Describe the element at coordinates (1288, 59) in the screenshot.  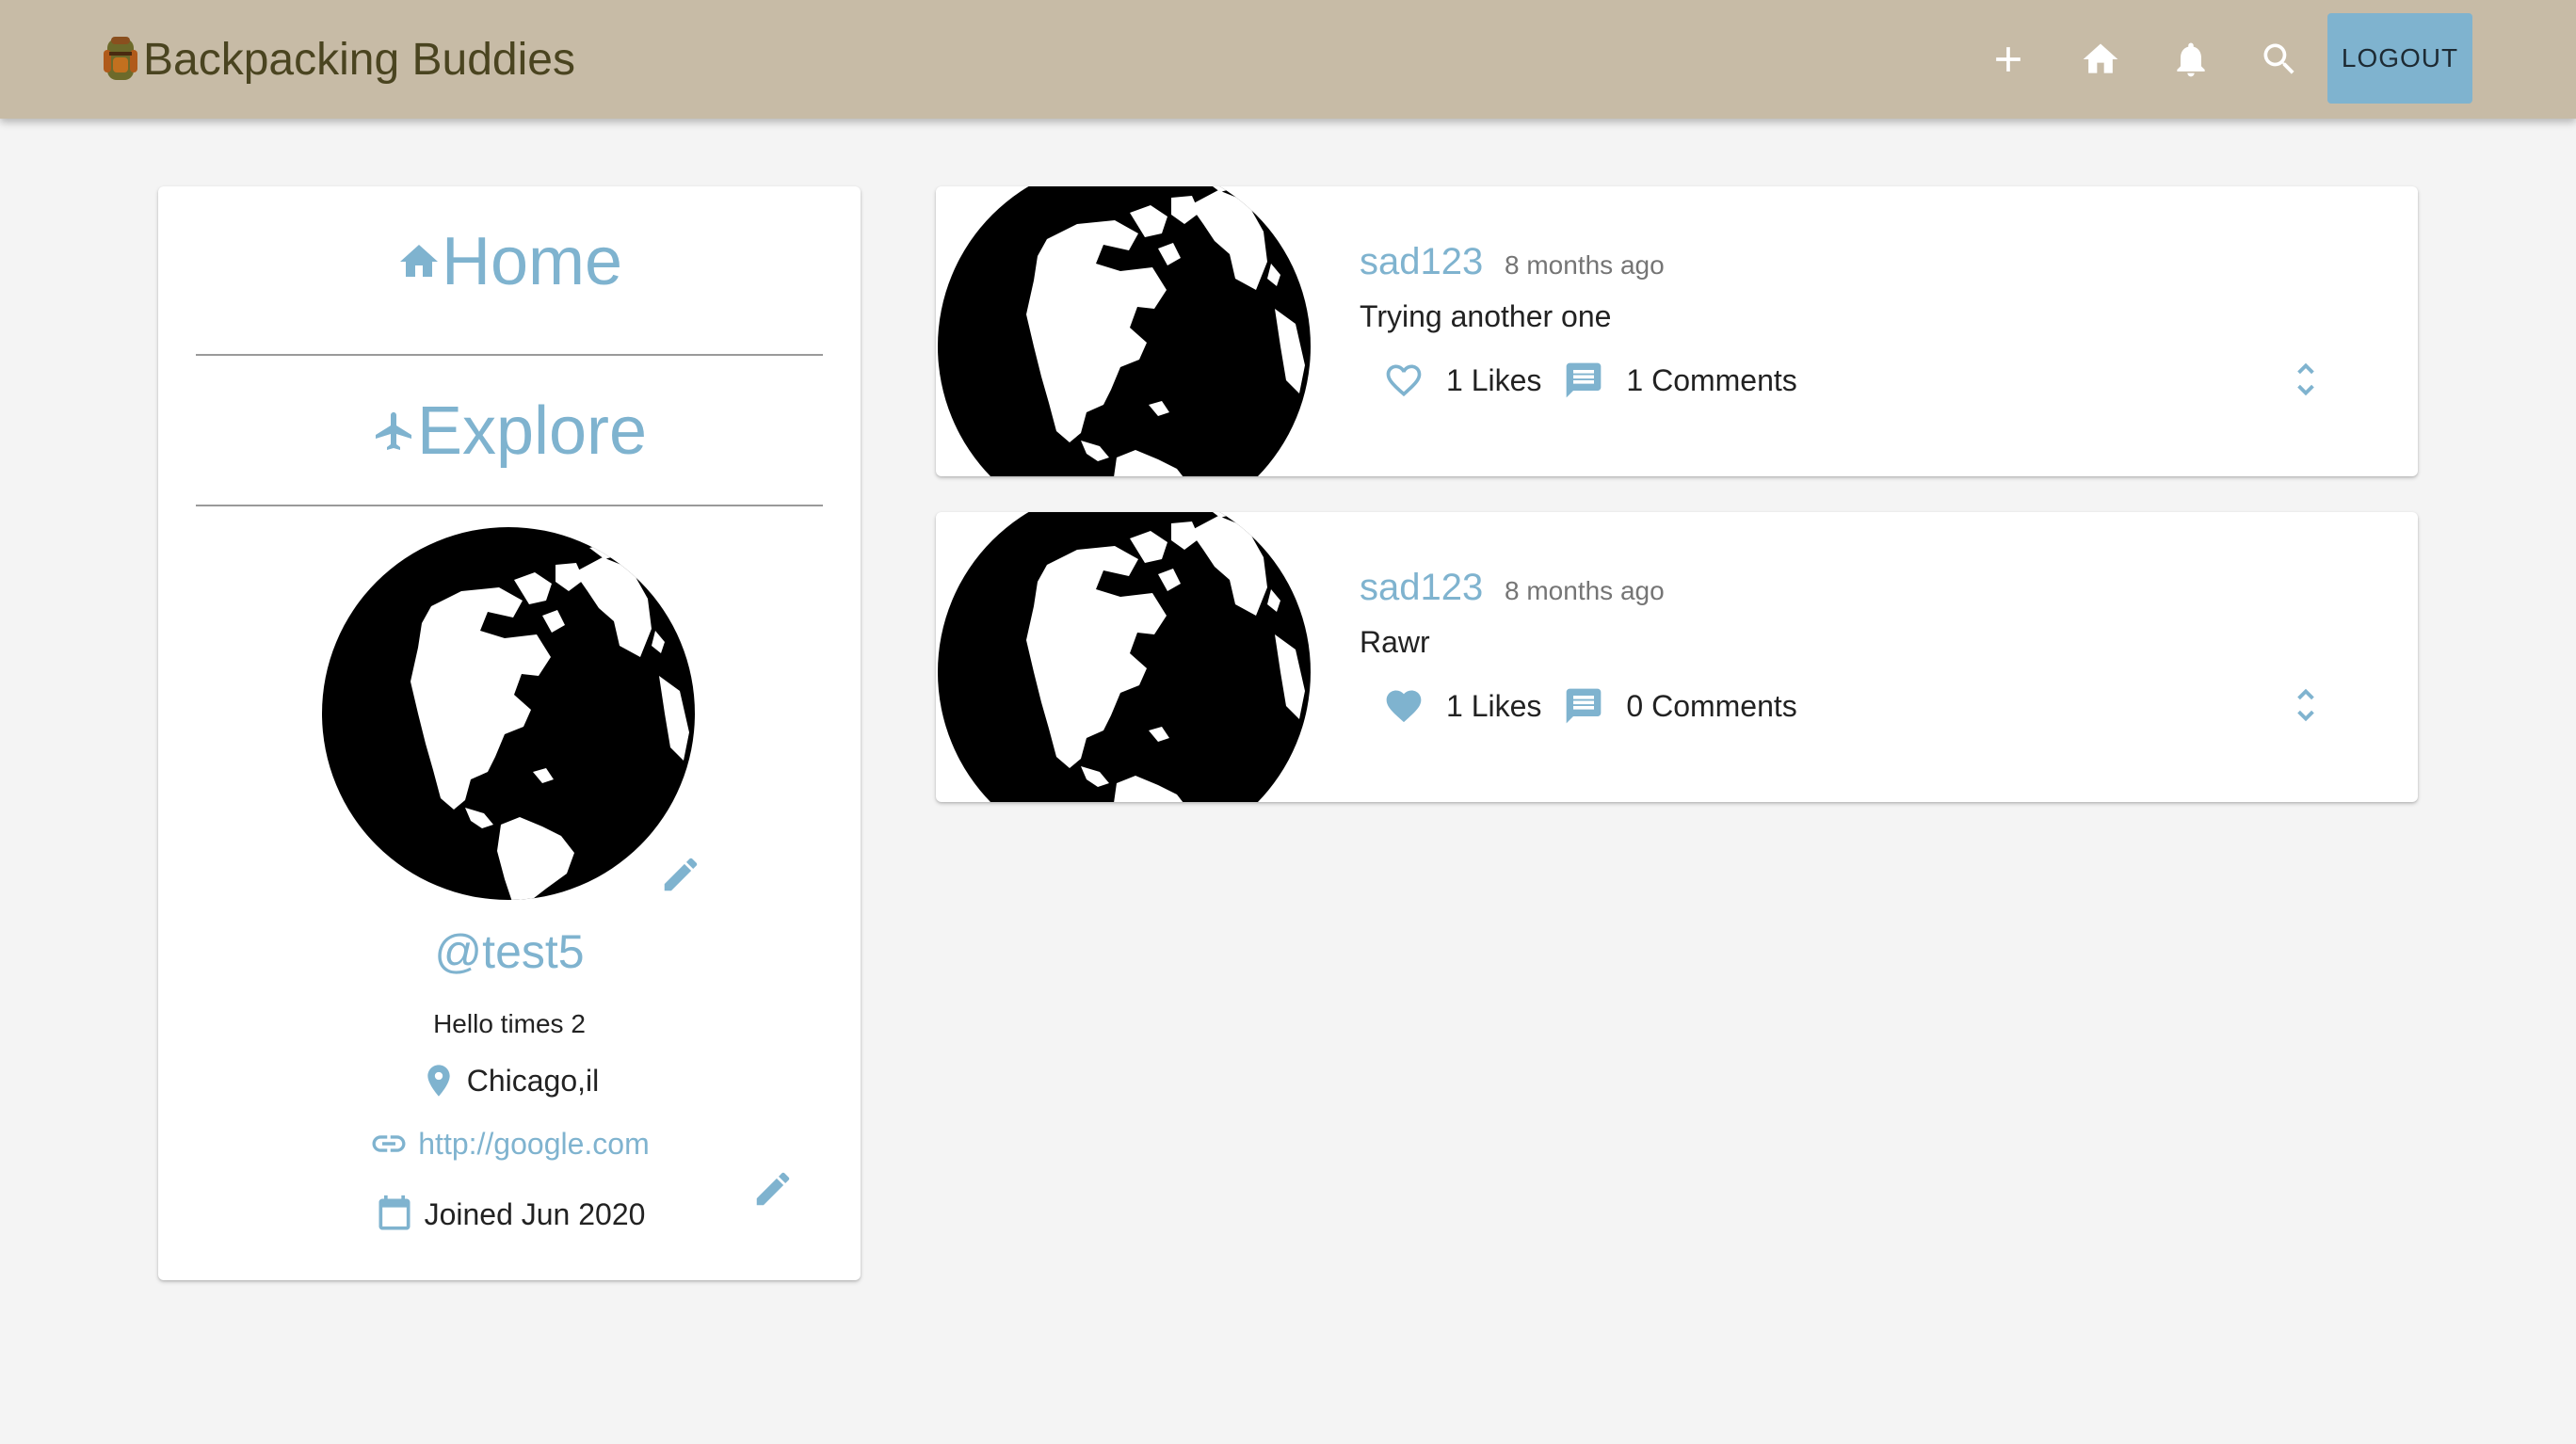
I see `app-bar: Backpacking Buddies LOGOUT` at that location.